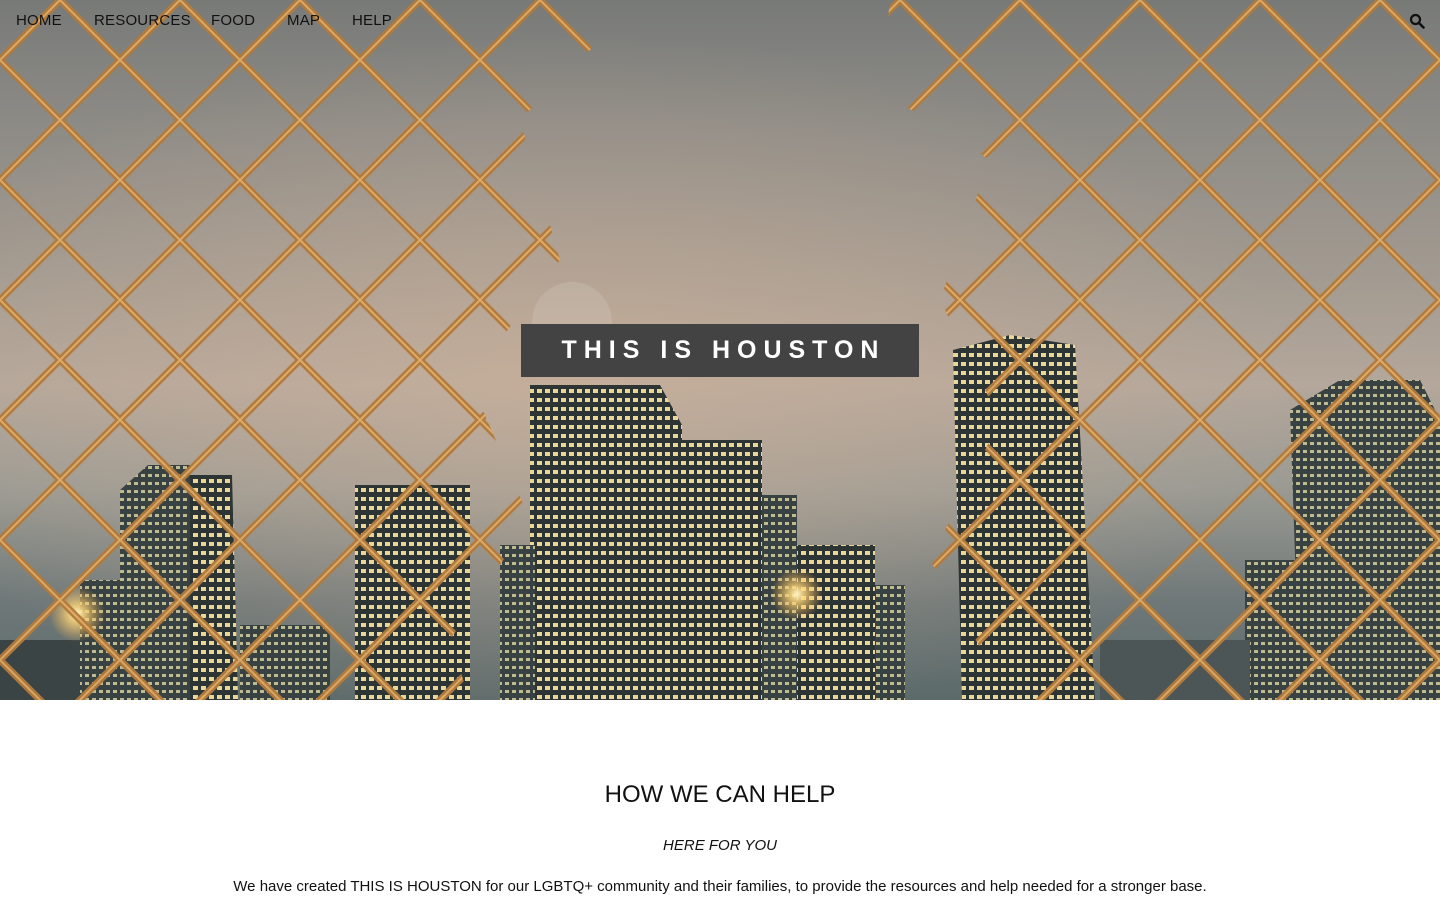  Describe the element at coordinates (720, 22) in the screenshot. I see `top-navigation: HOME RESOURCES FOOD MAP HELP` at that location.